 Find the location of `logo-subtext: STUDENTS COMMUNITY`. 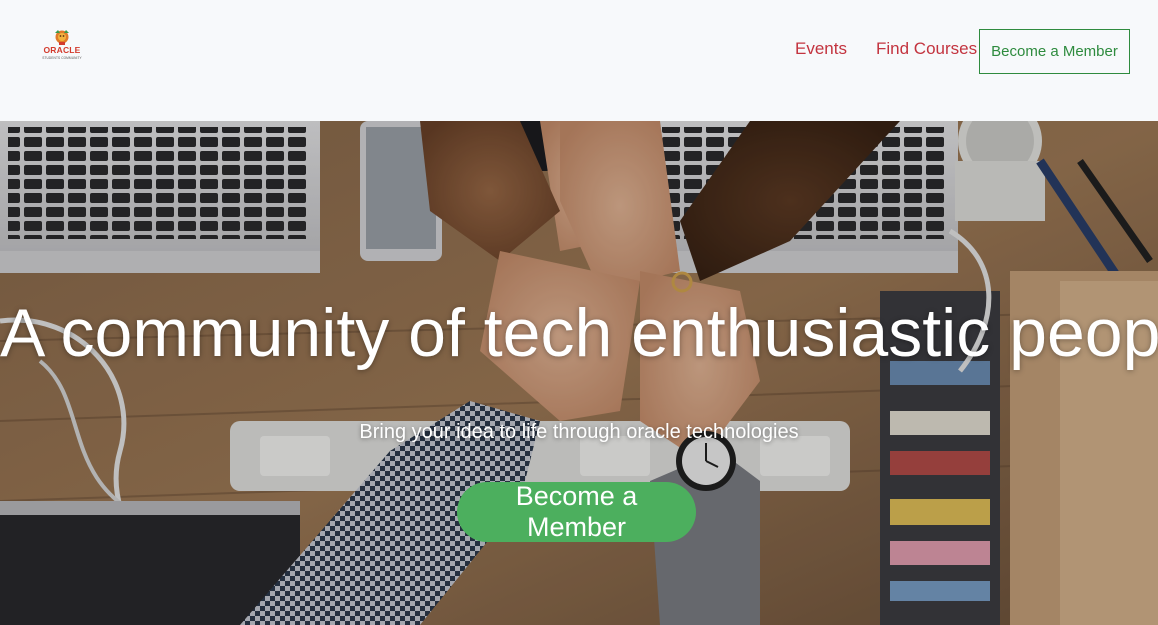

logo-subtext: STUDENTS COMMUNITY is located at coordinates (62, 58).